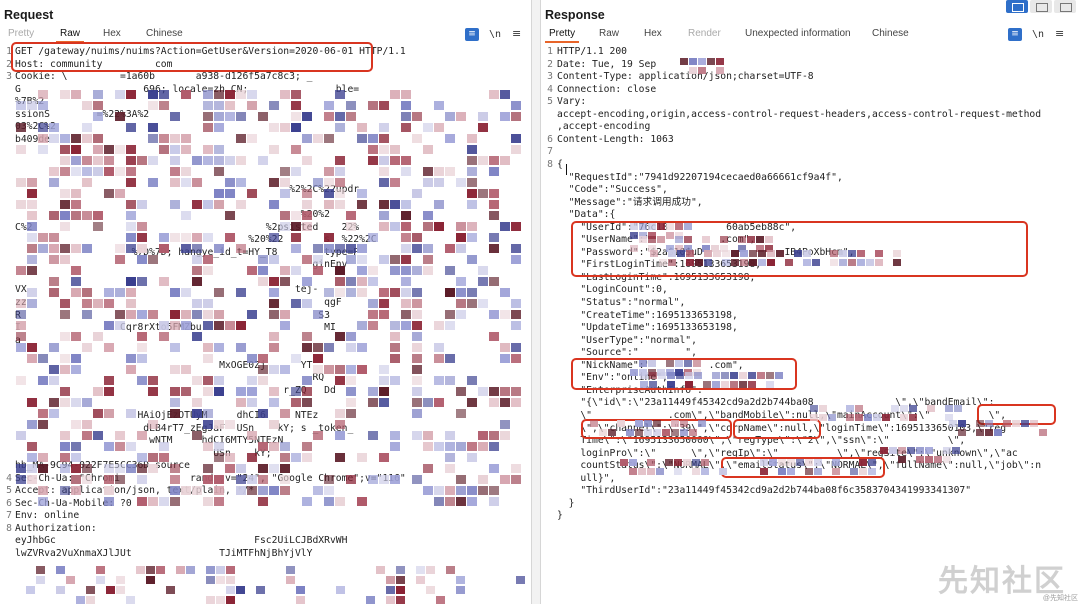 The height and width of the screenshot is (604, 1080). I want to click on code-line: Env: online, so click(47, 516).